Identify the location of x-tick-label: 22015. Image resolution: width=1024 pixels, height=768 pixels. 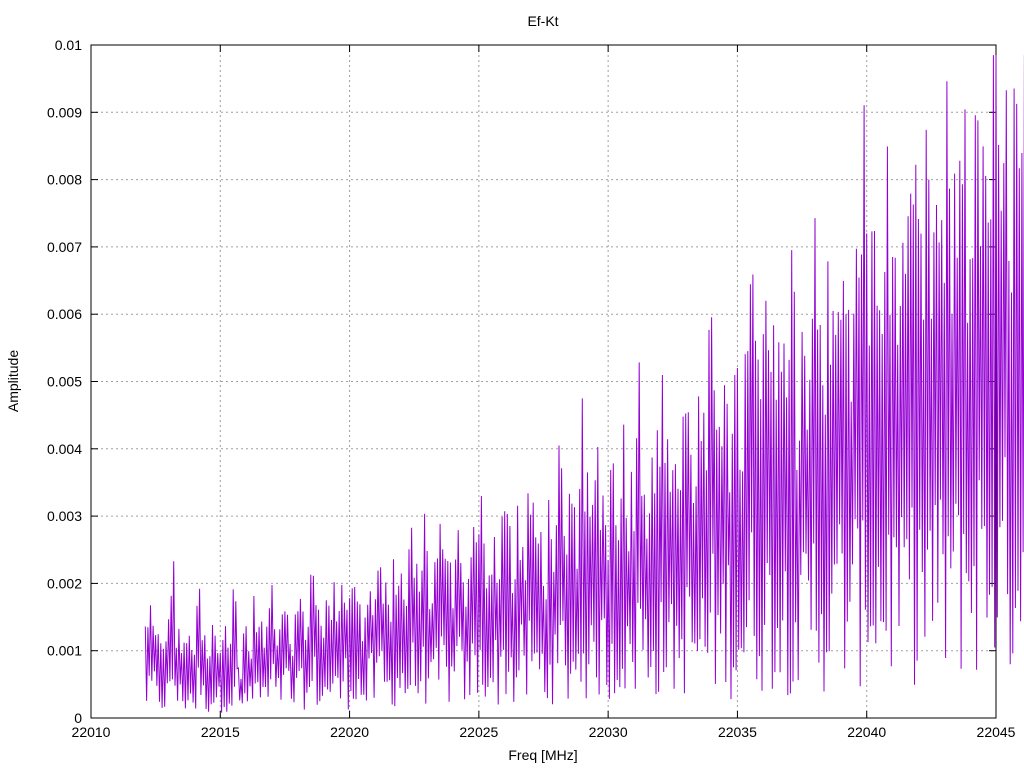
(220, 732).